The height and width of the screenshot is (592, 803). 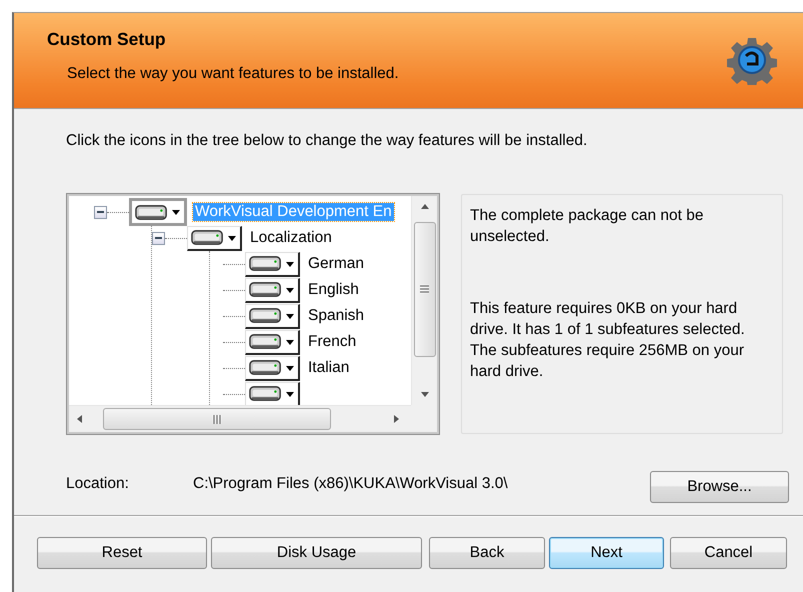 I want to click on caret-icon, so click(x=176, y=212).